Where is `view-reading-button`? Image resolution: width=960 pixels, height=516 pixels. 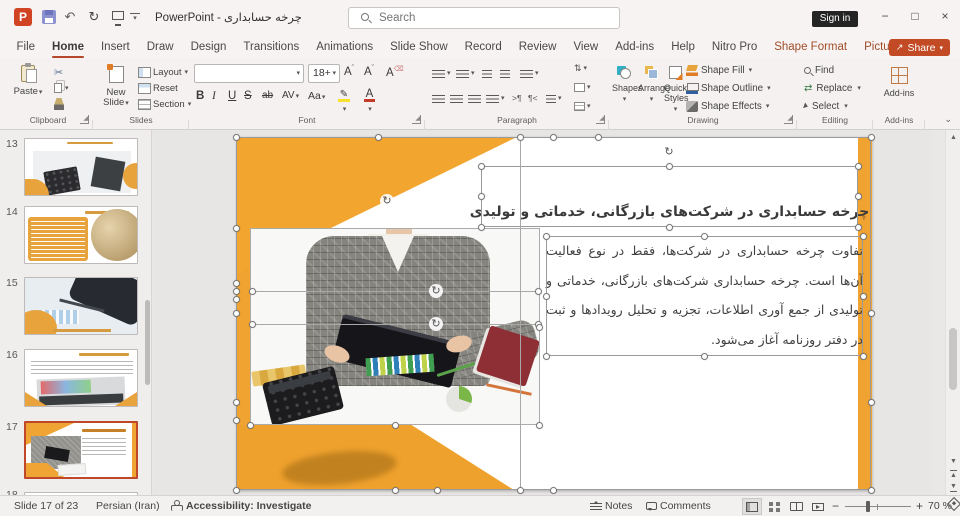
view-reading-button is located at coordinates (796, 506).